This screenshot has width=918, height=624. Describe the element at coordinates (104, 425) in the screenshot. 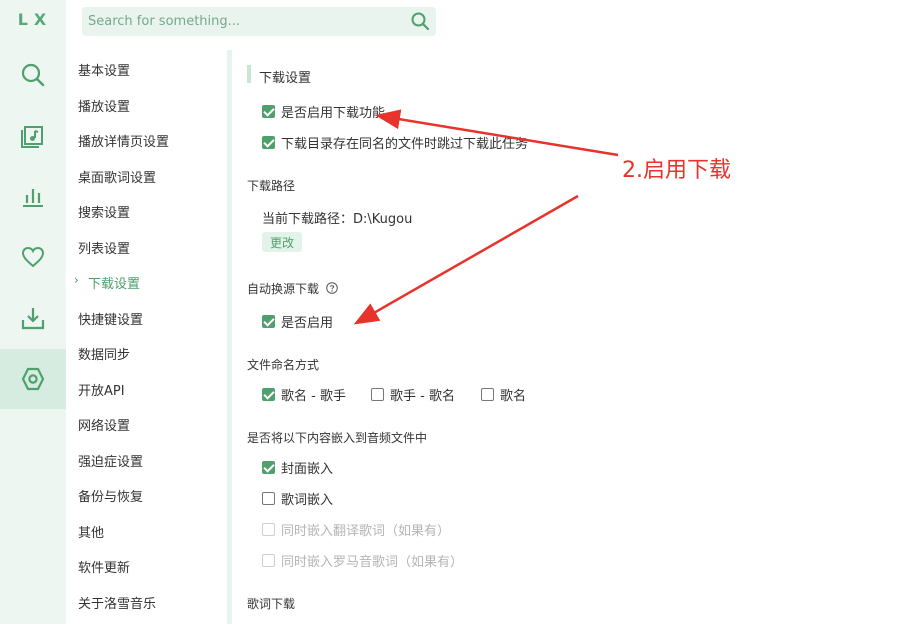

I see `nav-item-network: 网络设置` at that location.